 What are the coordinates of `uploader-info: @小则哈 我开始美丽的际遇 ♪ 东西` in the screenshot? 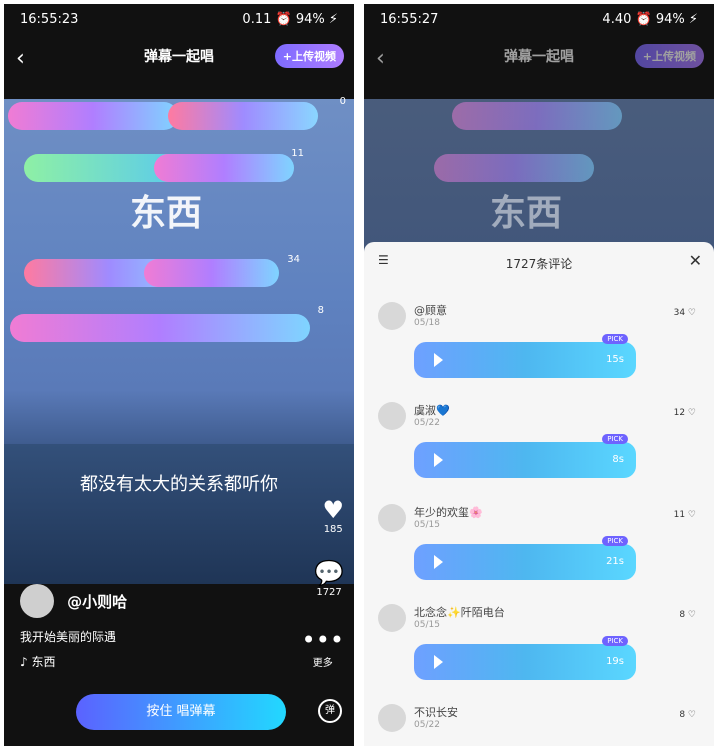 It's located at (73, 627).